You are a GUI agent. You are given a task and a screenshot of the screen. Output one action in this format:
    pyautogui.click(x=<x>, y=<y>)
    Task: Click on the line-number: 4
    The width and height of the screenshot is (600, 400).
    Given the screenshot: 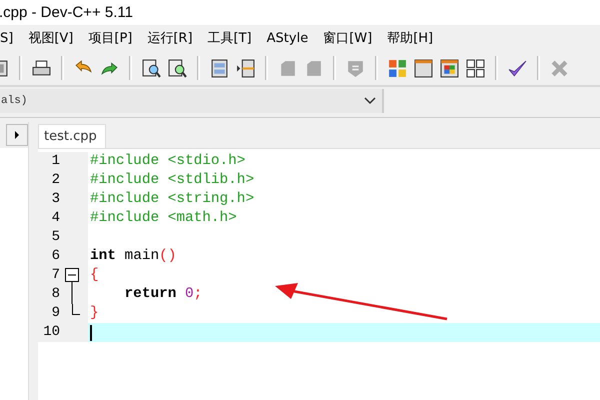 What is the action you would take?
    pyautogui.click(x=55, y=218)
    